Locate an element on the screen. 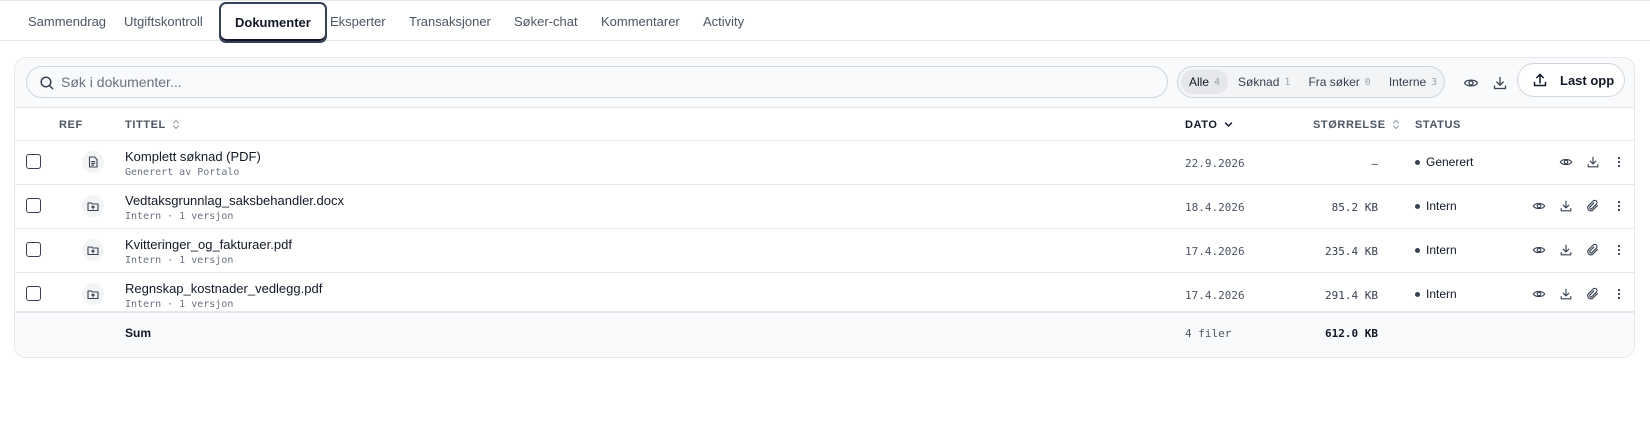 Image resolution: width=1650 pixels, height=438 pixels. summary-file-count: 4 filer is located at coordinates (1208, 333).